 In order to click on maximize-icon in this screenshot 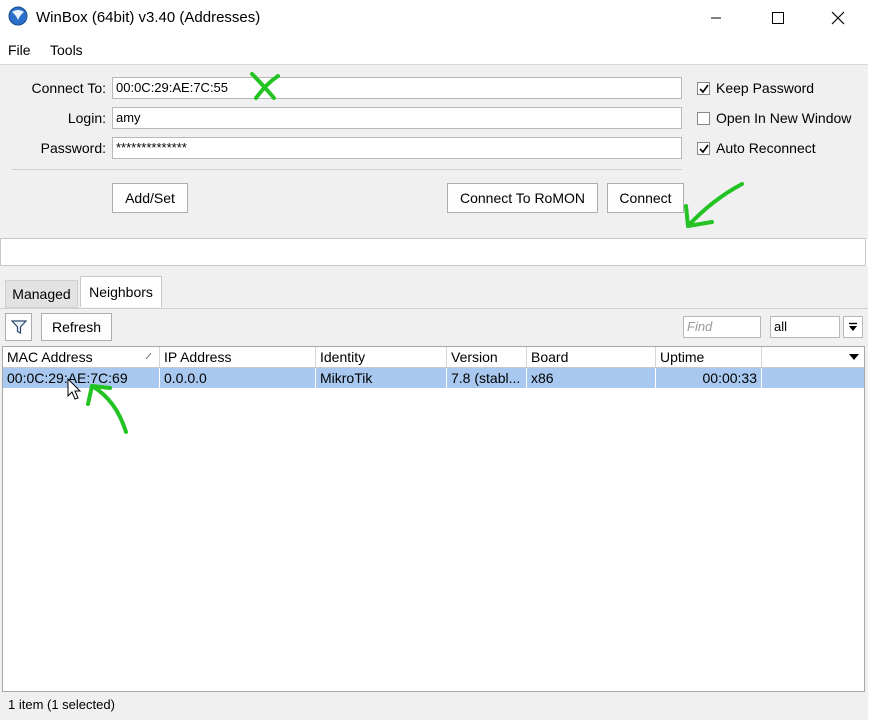, I will do `click(778, 18)`.